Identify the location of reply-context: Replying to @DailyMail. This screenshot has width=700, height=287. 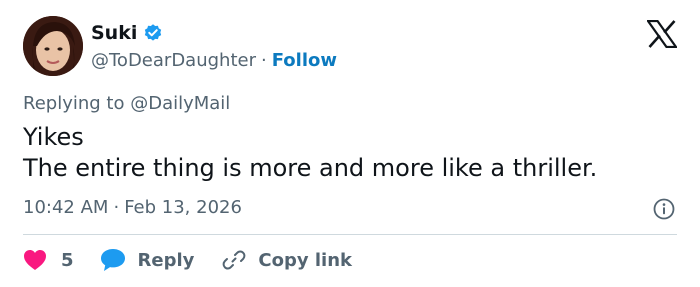
(126, 103).